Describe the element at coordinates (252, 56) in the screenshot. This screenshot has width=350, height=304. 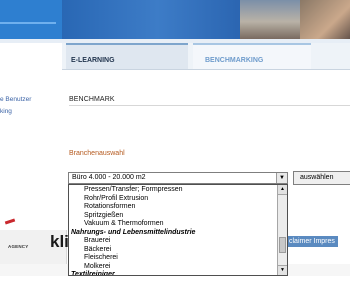
I see `tab-benchmarking: BENCHMARKING` at that location.